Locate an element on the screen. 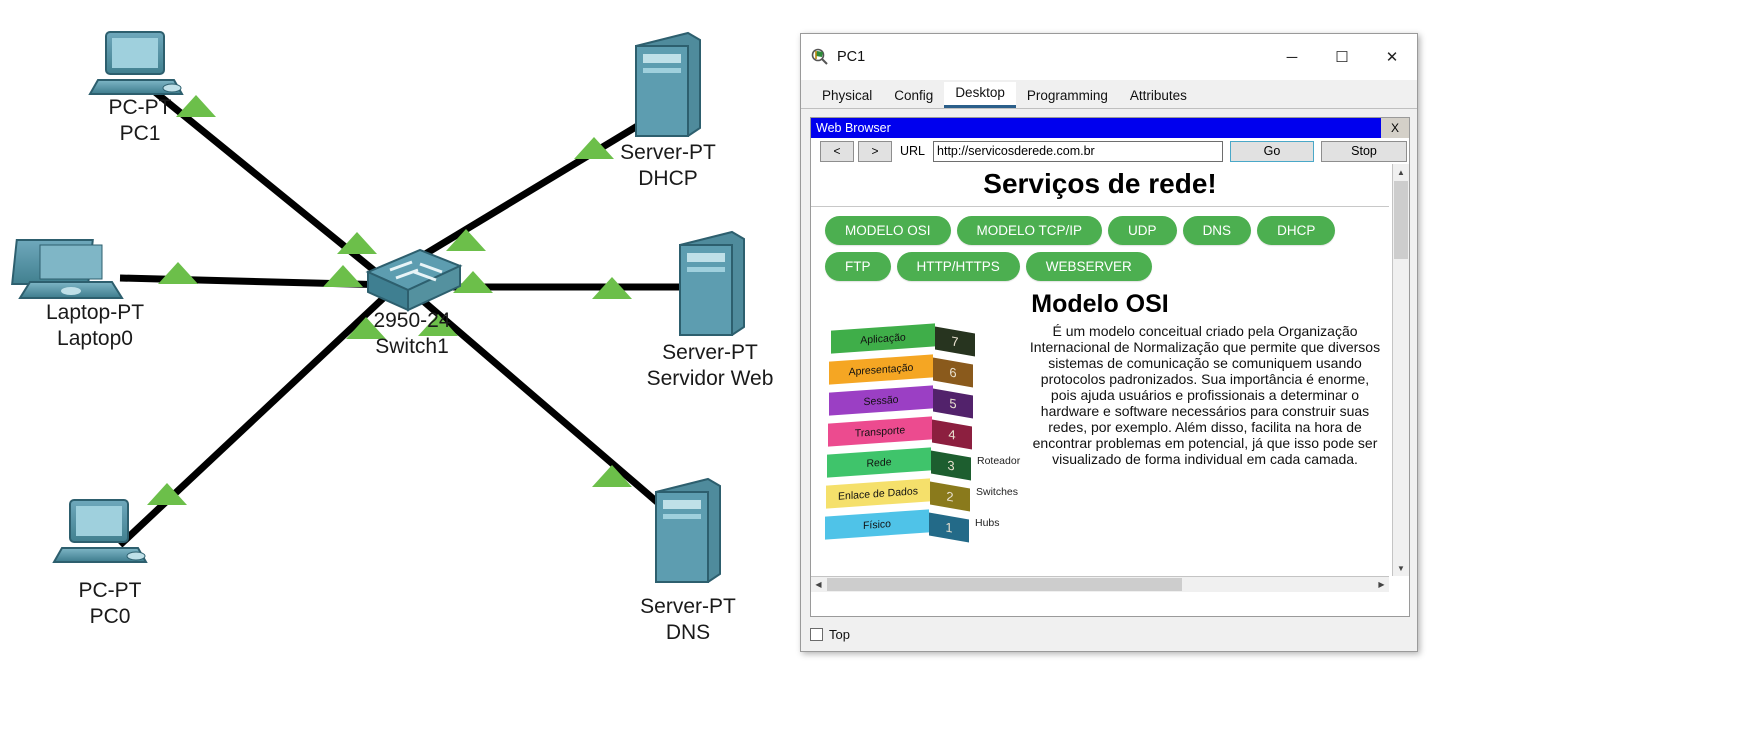  scroll-left-icon: ◀ is located at coordinates (818, 584).